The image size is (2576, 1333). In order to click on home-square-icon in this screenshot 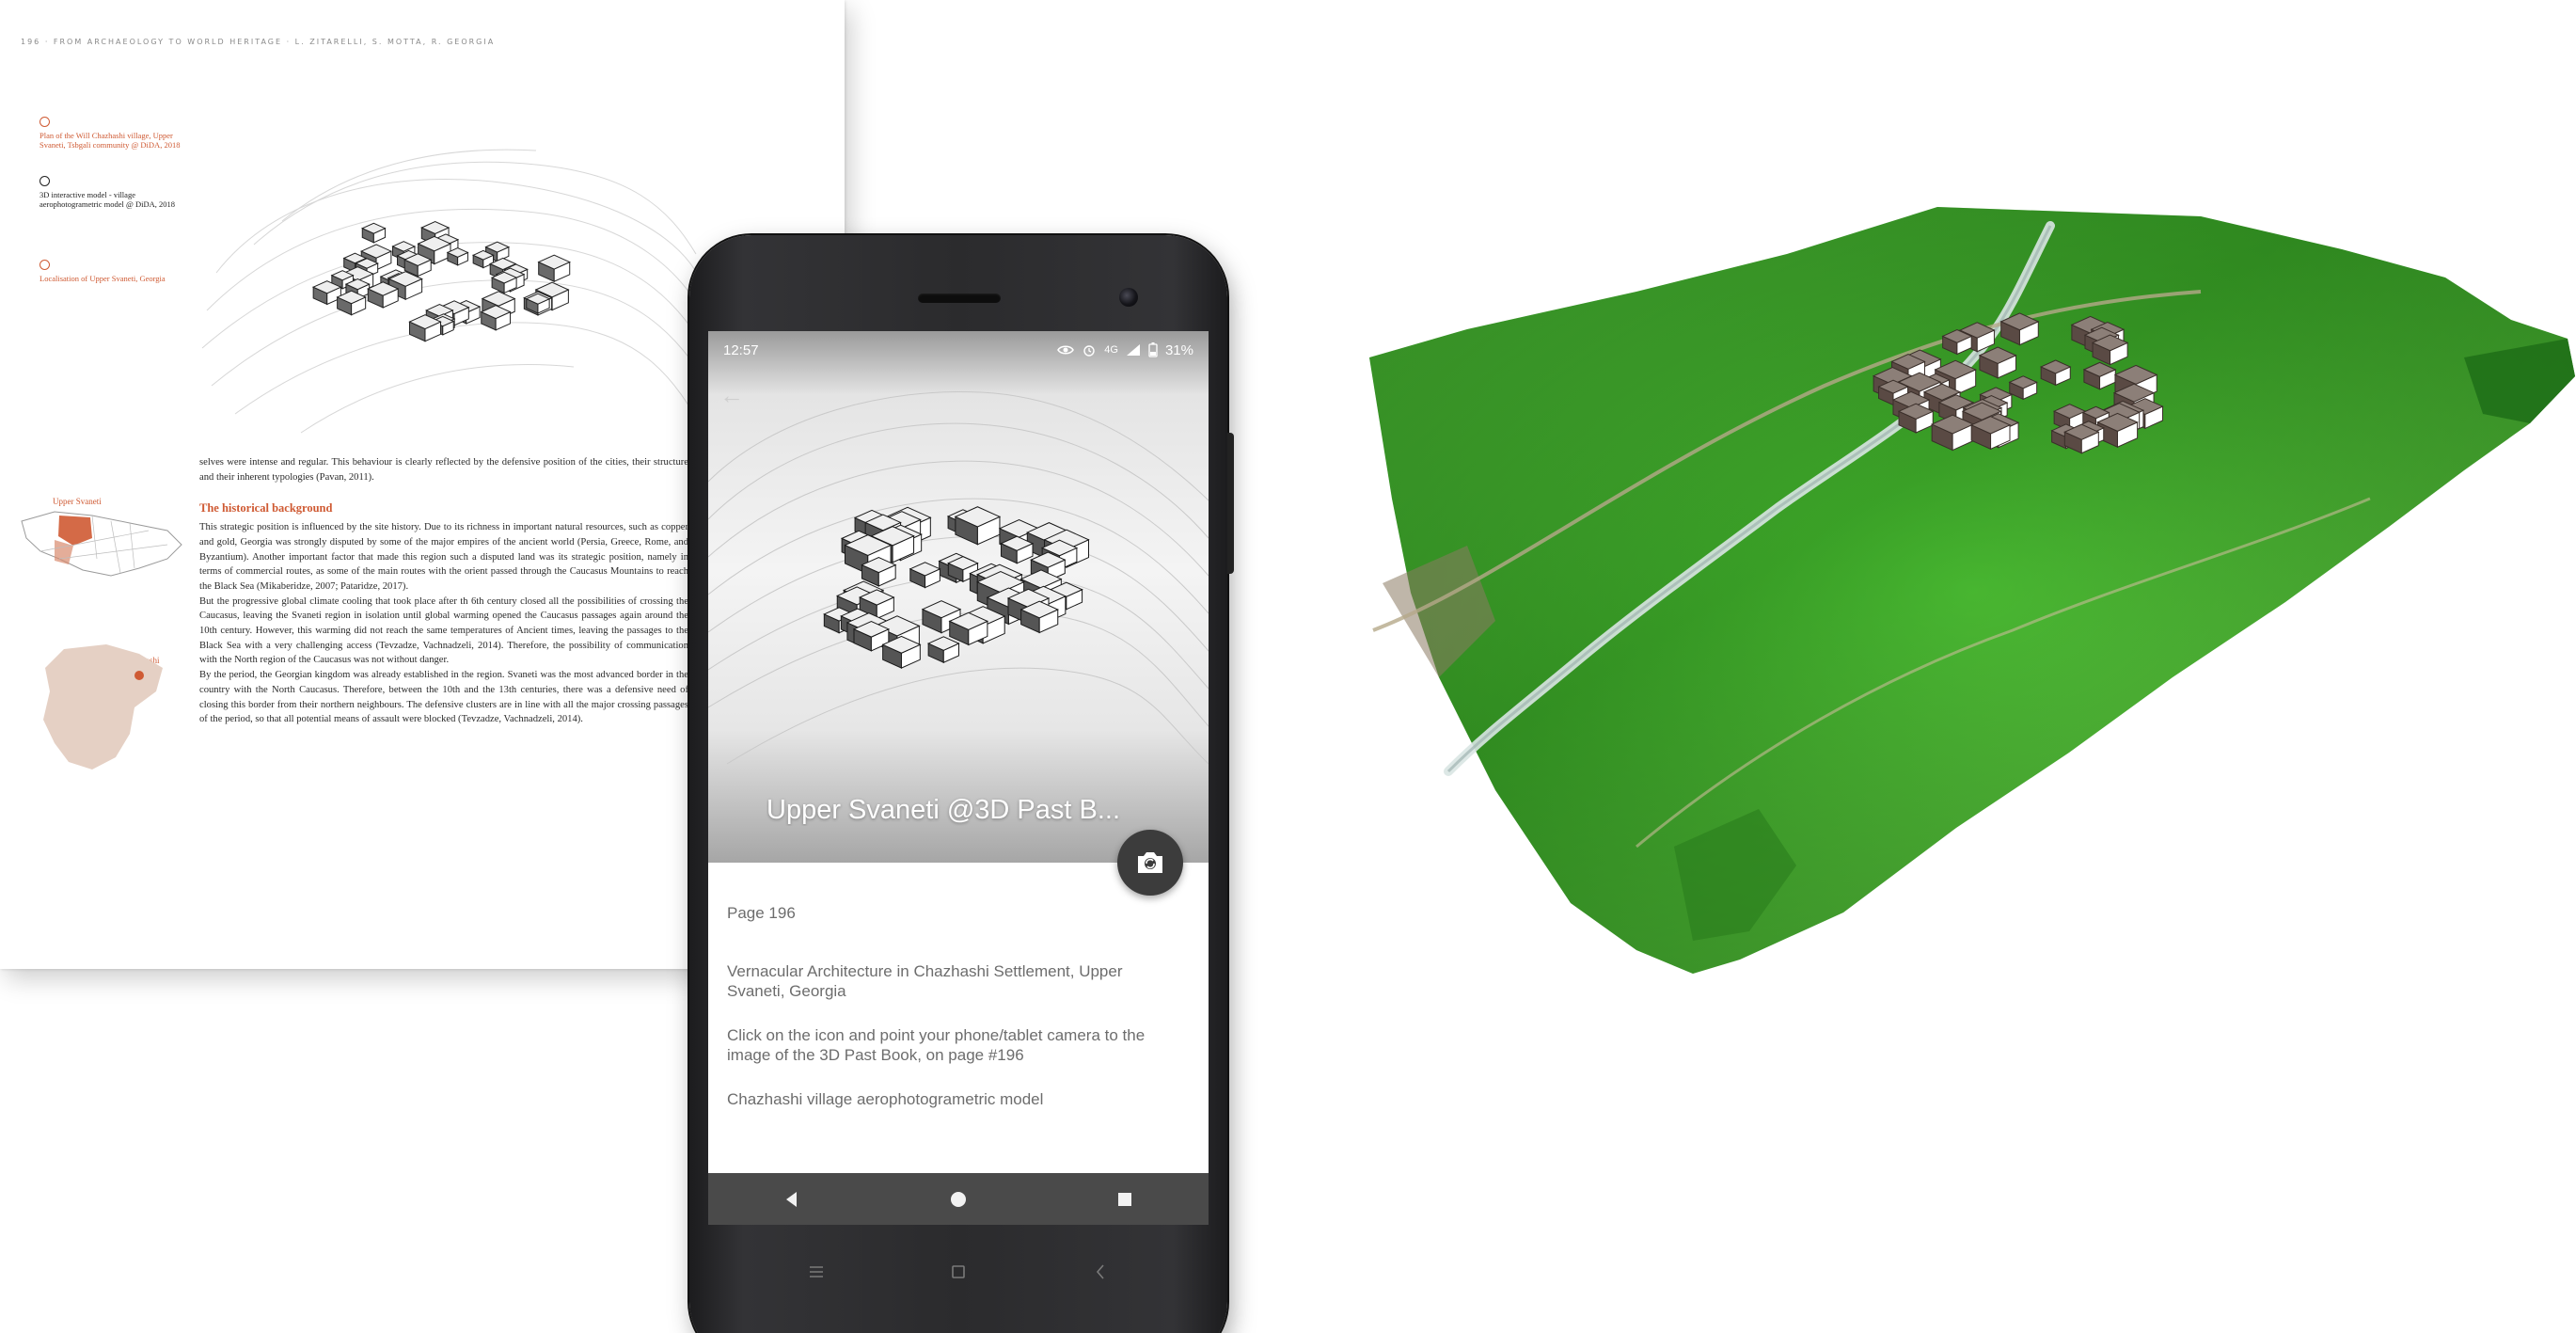, I will do `click(958, 1271)`.